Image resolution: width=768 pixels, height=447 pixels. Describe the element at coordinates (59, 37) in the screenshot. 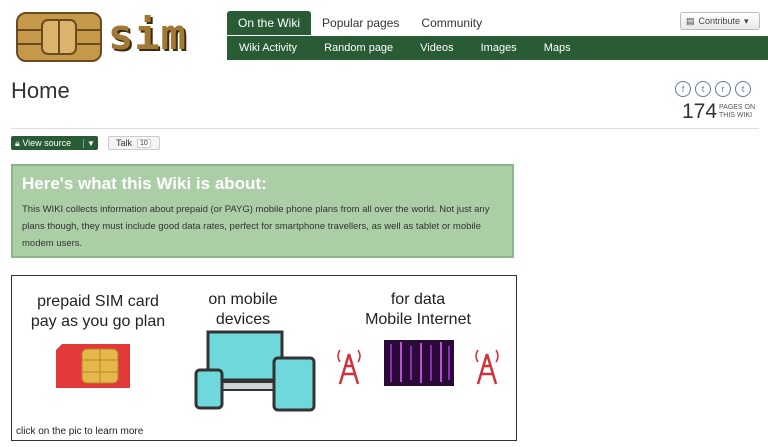

I see `sim-chip-logo-icon` at that location.